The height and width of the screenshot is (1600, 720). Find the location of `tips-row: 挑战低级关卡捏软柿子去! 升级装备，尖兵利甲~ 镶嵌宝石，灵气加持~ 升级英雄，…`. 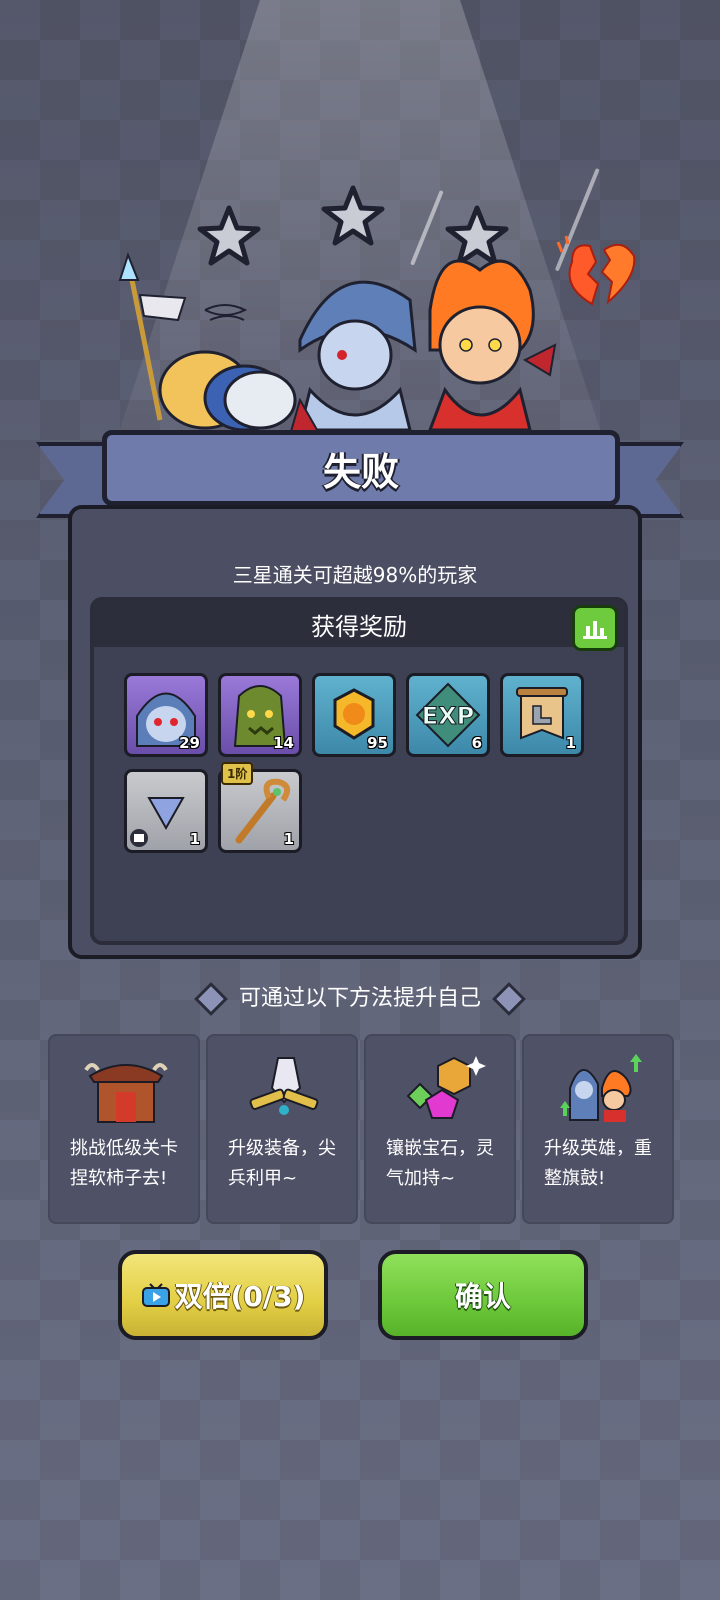

tips-row: 挑战低级关卡捏软柿子去! 升级装备，尖兵利甲~ 镶嵌宝石，灵气加持~ 升级英雄，… is located at coordinates (361, 1129).